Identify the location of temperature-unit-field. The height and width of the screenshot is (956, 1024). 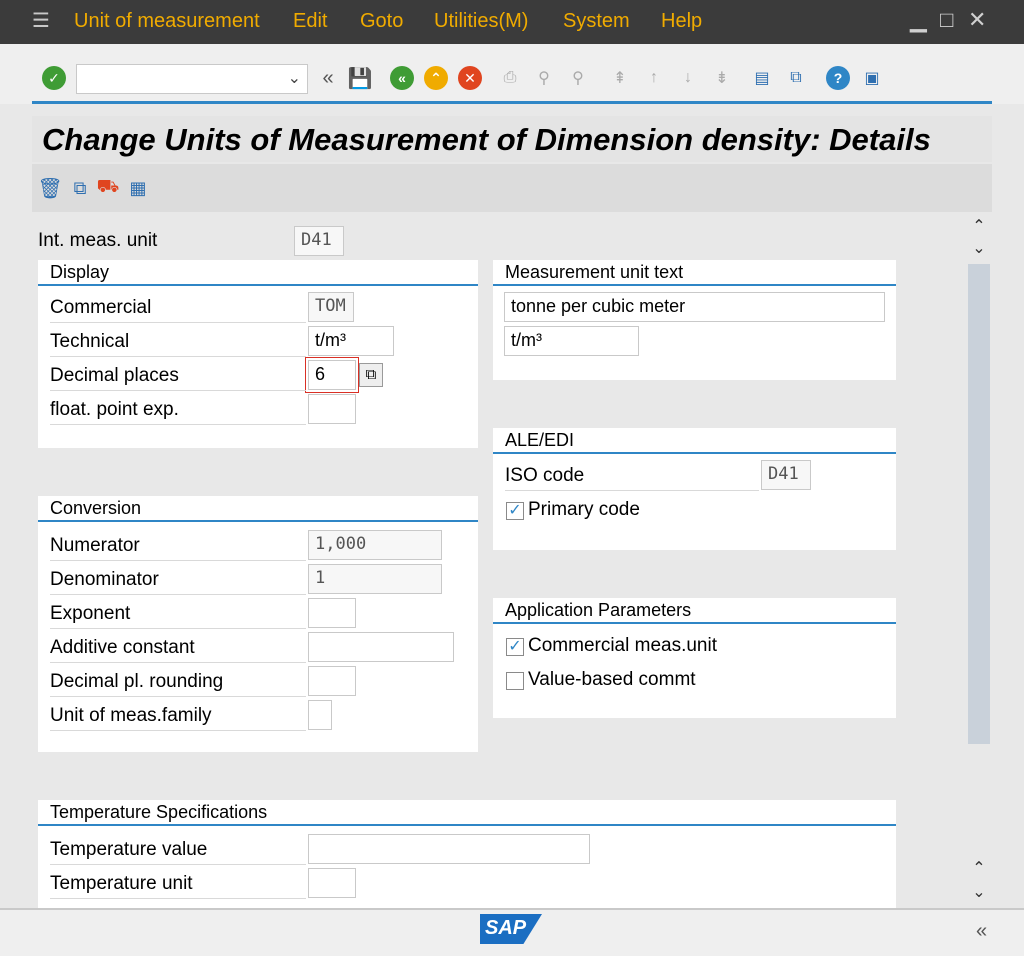
(332, 883).